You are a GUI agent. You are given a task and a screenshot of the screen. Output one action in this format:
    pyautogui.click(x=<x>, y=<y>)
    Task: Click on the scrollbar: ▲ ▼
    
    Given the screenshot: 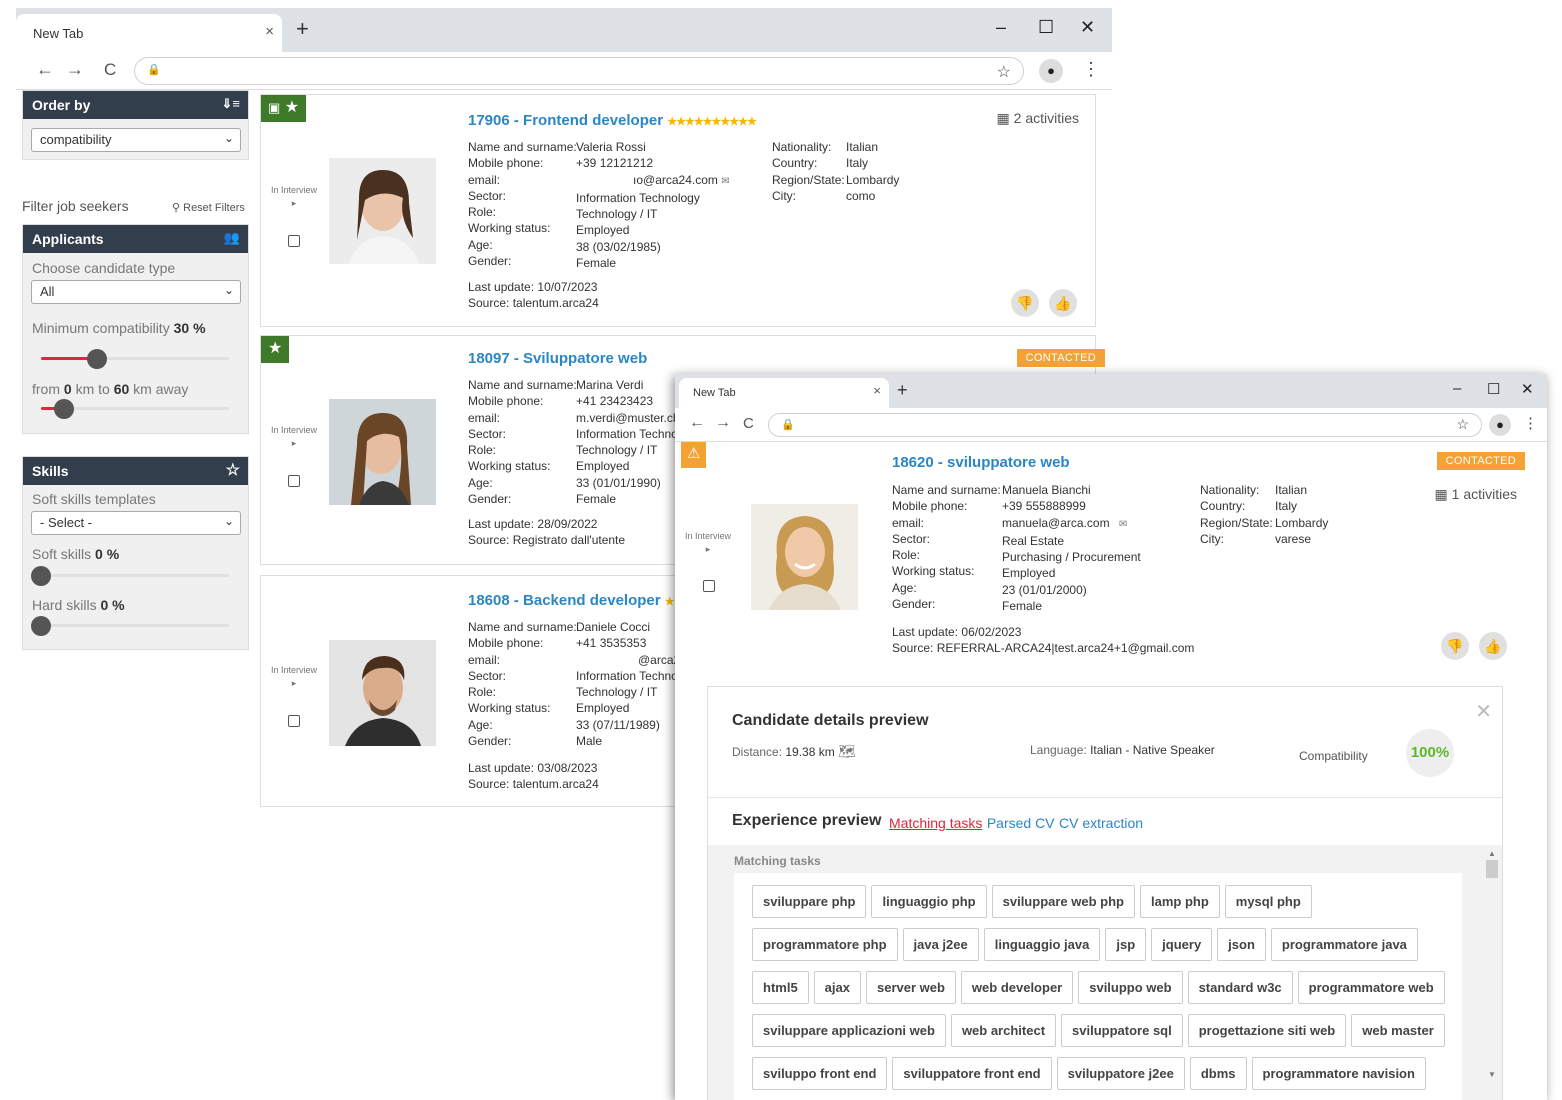 What is the action you would take?
    pyautogui.click(x=1492, y=964)
    